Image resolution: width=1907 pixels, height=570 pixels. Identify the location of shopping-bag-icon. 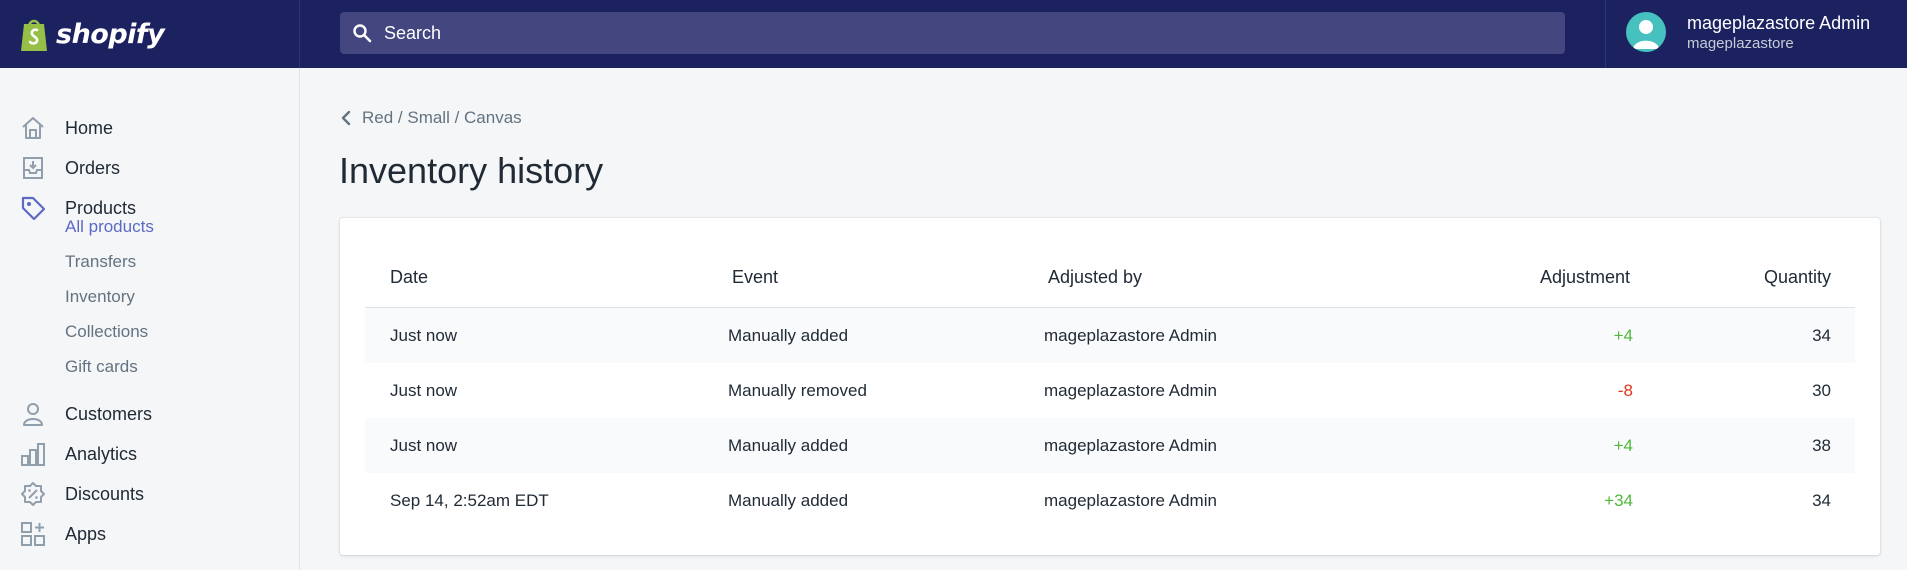
(34, 35).